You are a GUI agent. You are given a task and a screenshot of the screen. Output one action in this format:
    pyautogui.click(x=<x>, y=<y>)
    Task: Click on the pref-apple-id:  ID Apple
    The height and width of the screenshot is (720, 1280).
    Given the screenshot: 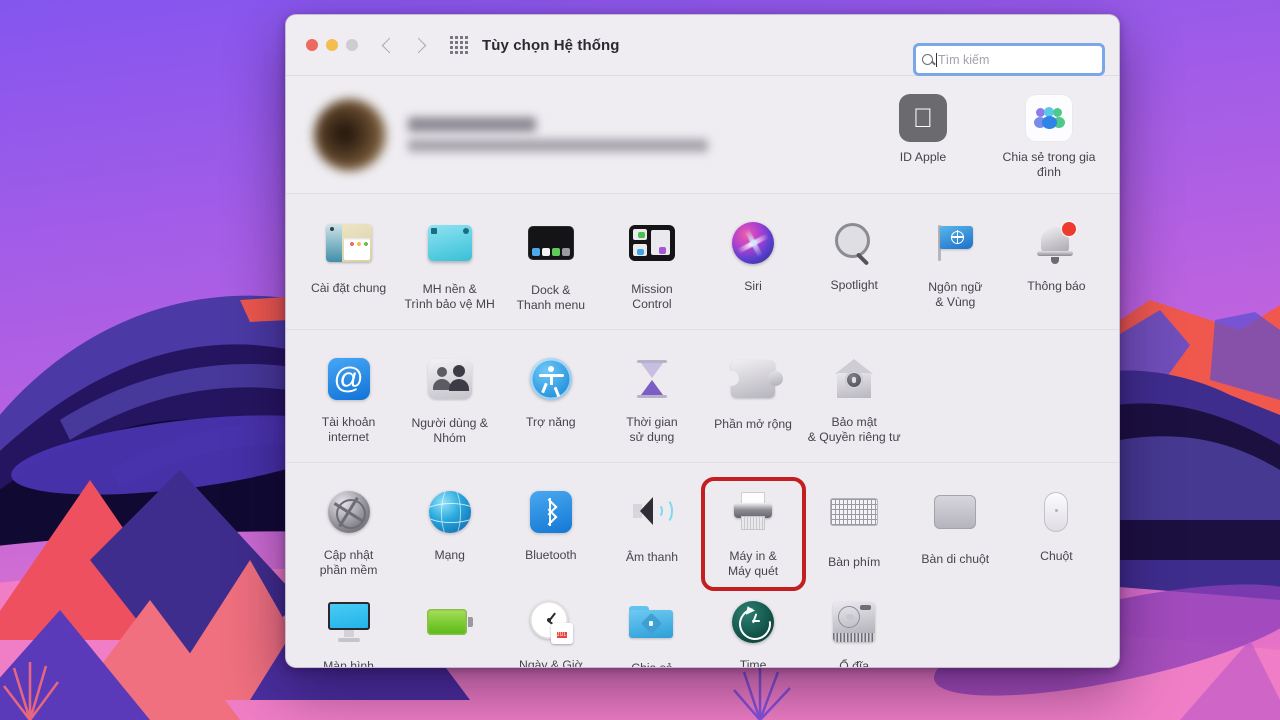 What is the action you would take?
    pyautogui.click(x=923, y=137)
    